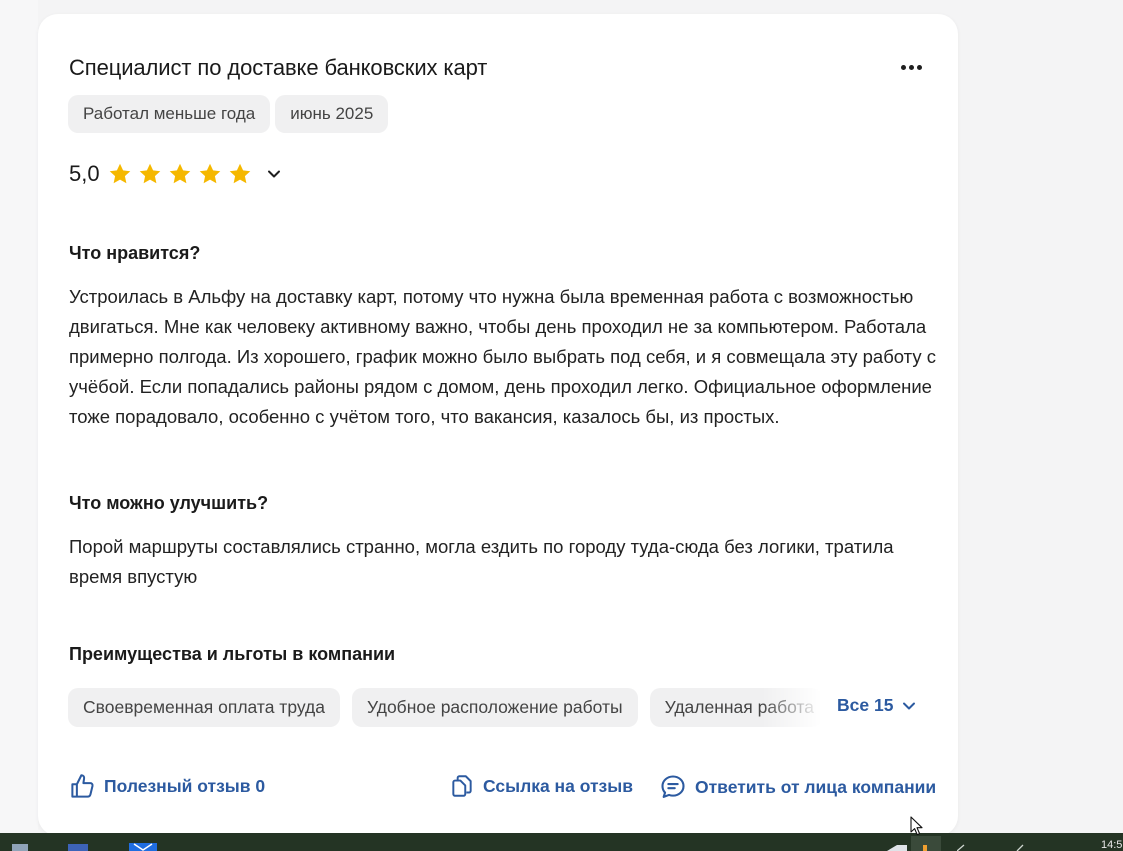 This screenshot has height=851, width=1123. I want to click on reply-as-company-button: Ответить от лица компании, so click(797, 787).